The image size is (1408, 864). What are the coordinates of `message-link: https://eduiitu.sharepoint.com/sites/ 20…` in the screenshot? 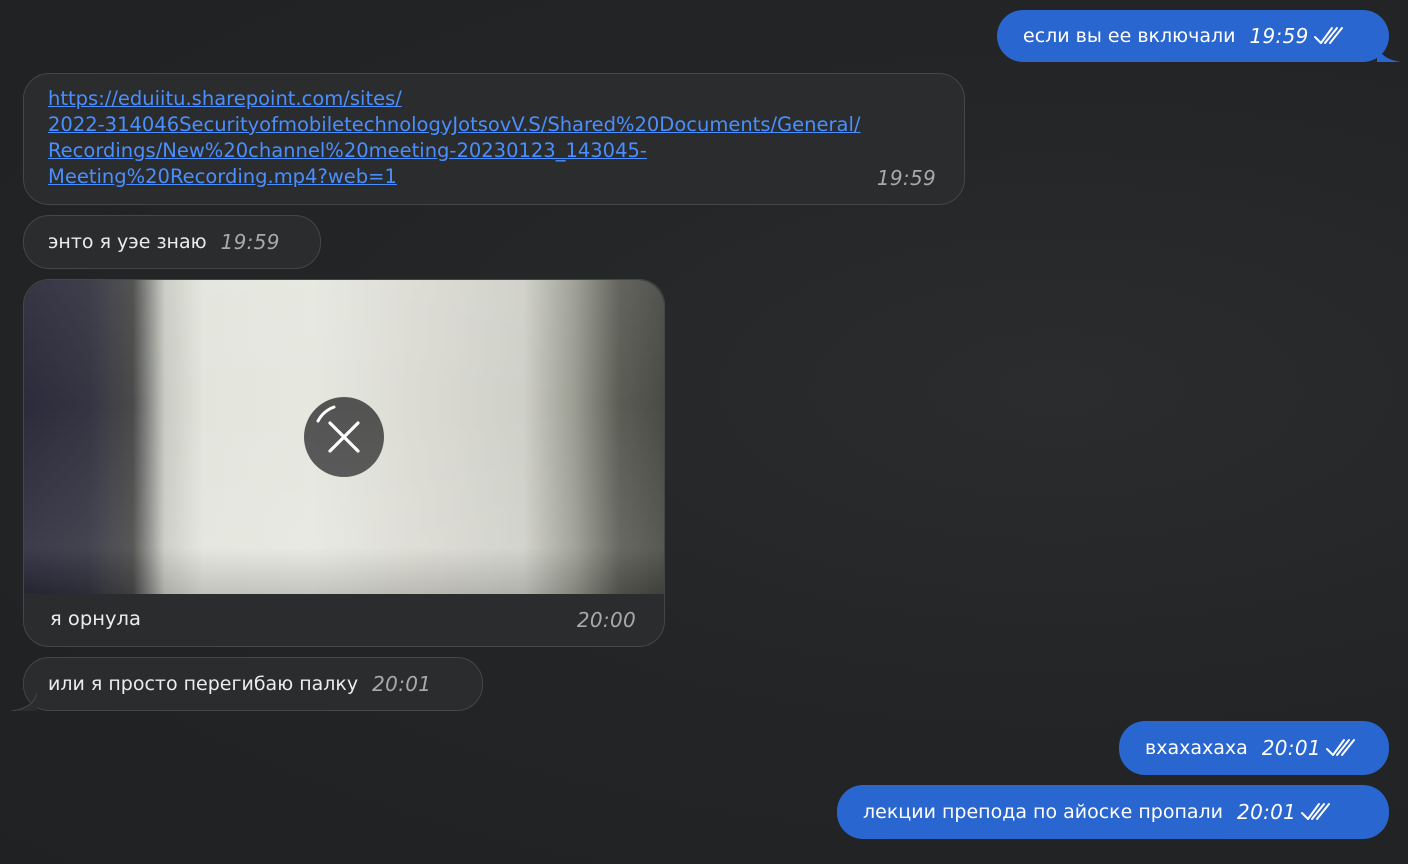 It's located at (493, 138).